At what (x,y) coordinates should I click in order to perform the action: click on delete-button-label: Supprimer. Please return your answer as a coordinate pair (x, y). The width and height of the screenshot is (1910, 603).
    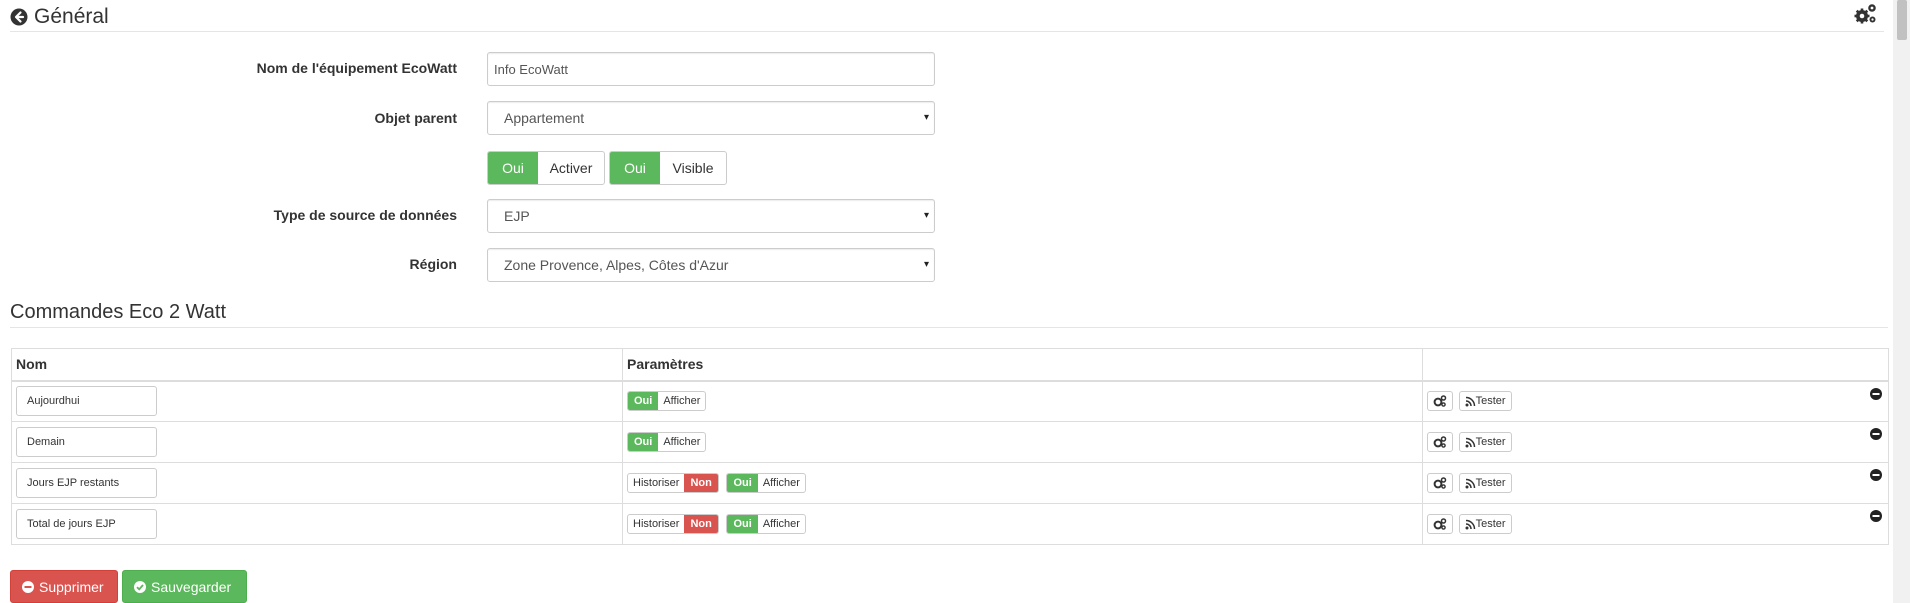
    Looking at the image, I should click on (71, 586).